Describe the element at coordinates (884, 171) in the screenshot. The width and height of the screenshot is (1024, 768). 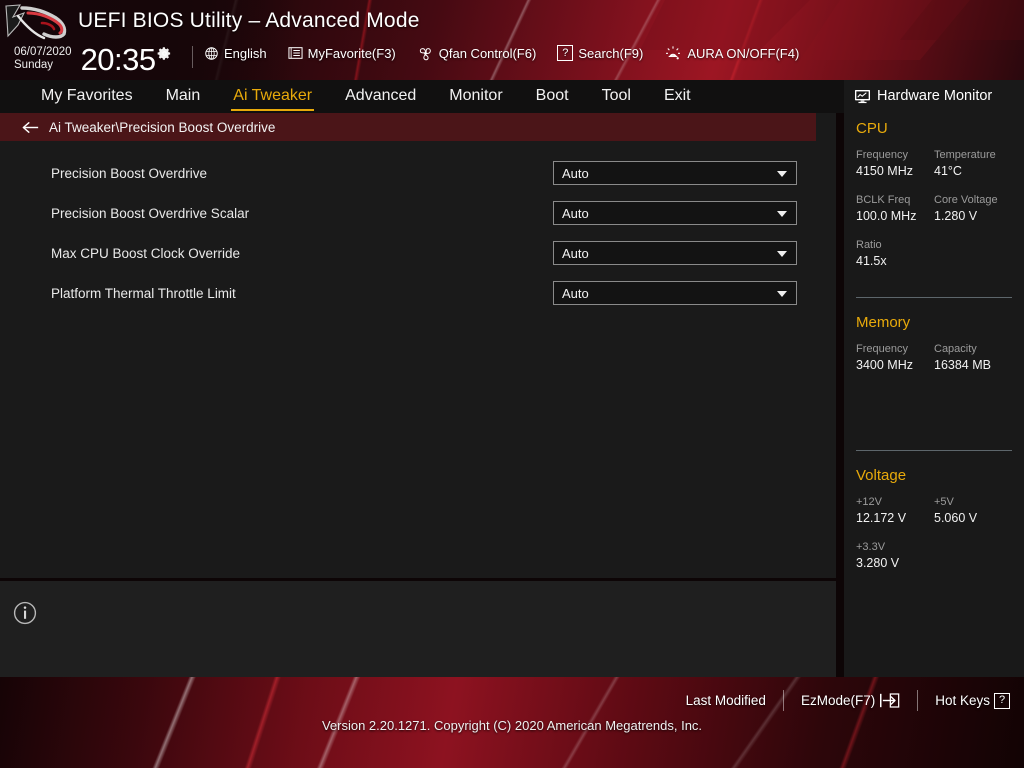
I see `hw-value: 4150 MHz` at that location.